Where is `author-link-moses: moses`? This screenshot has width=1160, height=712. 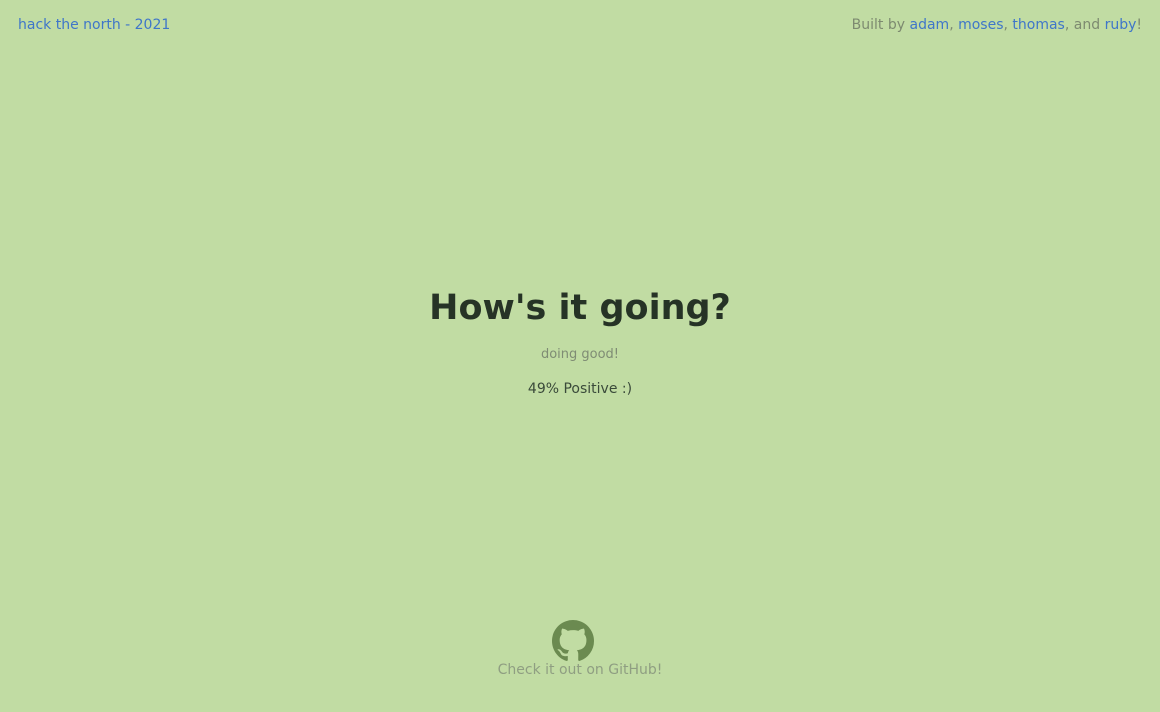 author-link-moses: moses is located at coordinates (980, 25).